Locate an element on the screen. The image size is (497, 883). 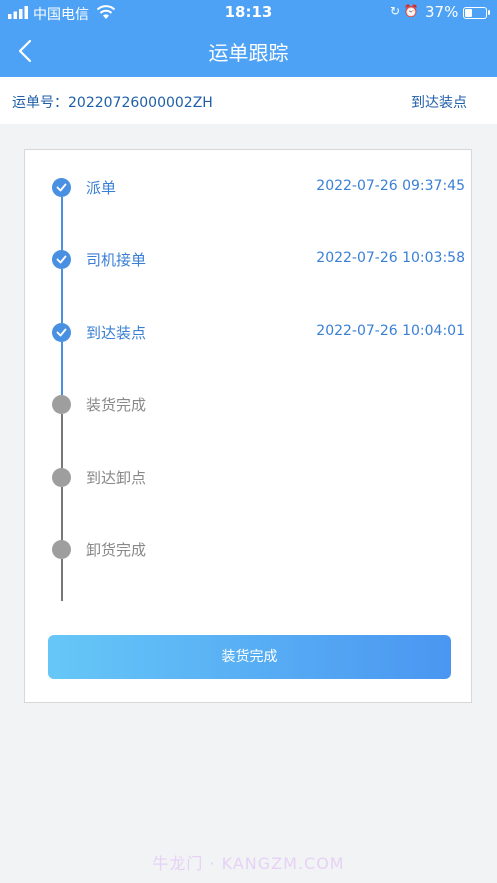
step-label: 到达卸点 is located at coordinates (116, 477).